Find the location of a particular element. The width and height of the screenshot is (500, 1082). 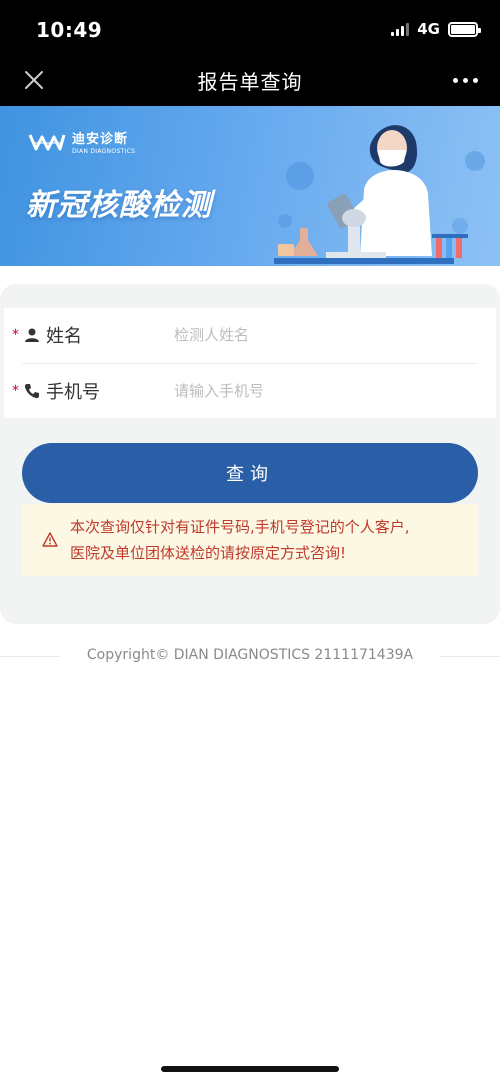

battery-icon is located at coordinates (464, 29).